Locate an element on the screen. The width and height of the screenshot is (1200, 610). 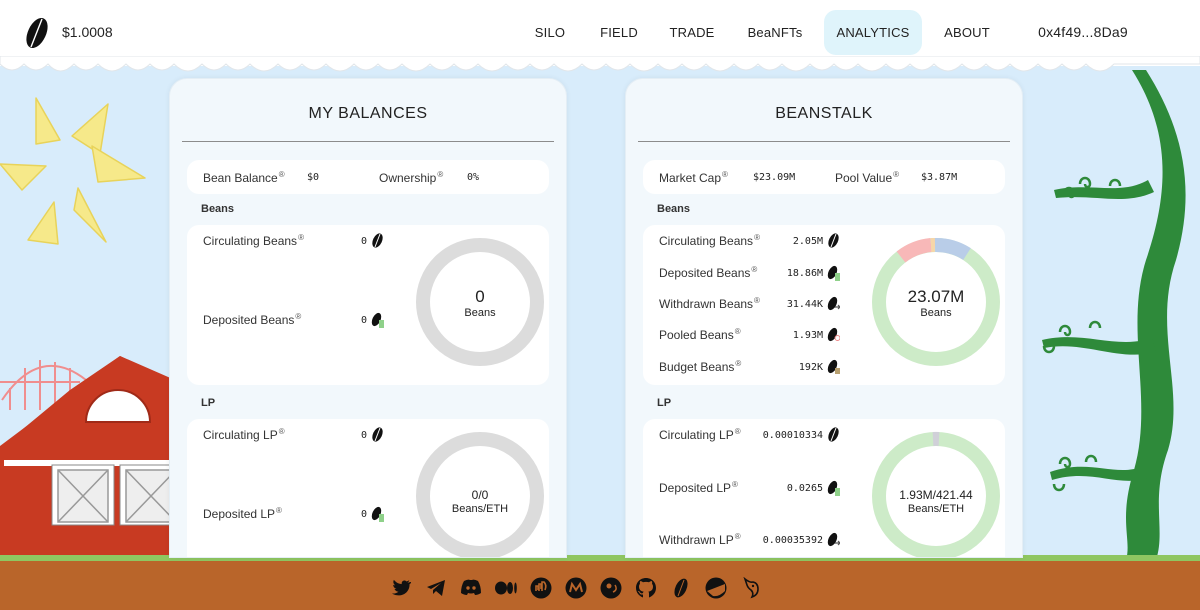
discord-icon is located at coordinates (470, 587).